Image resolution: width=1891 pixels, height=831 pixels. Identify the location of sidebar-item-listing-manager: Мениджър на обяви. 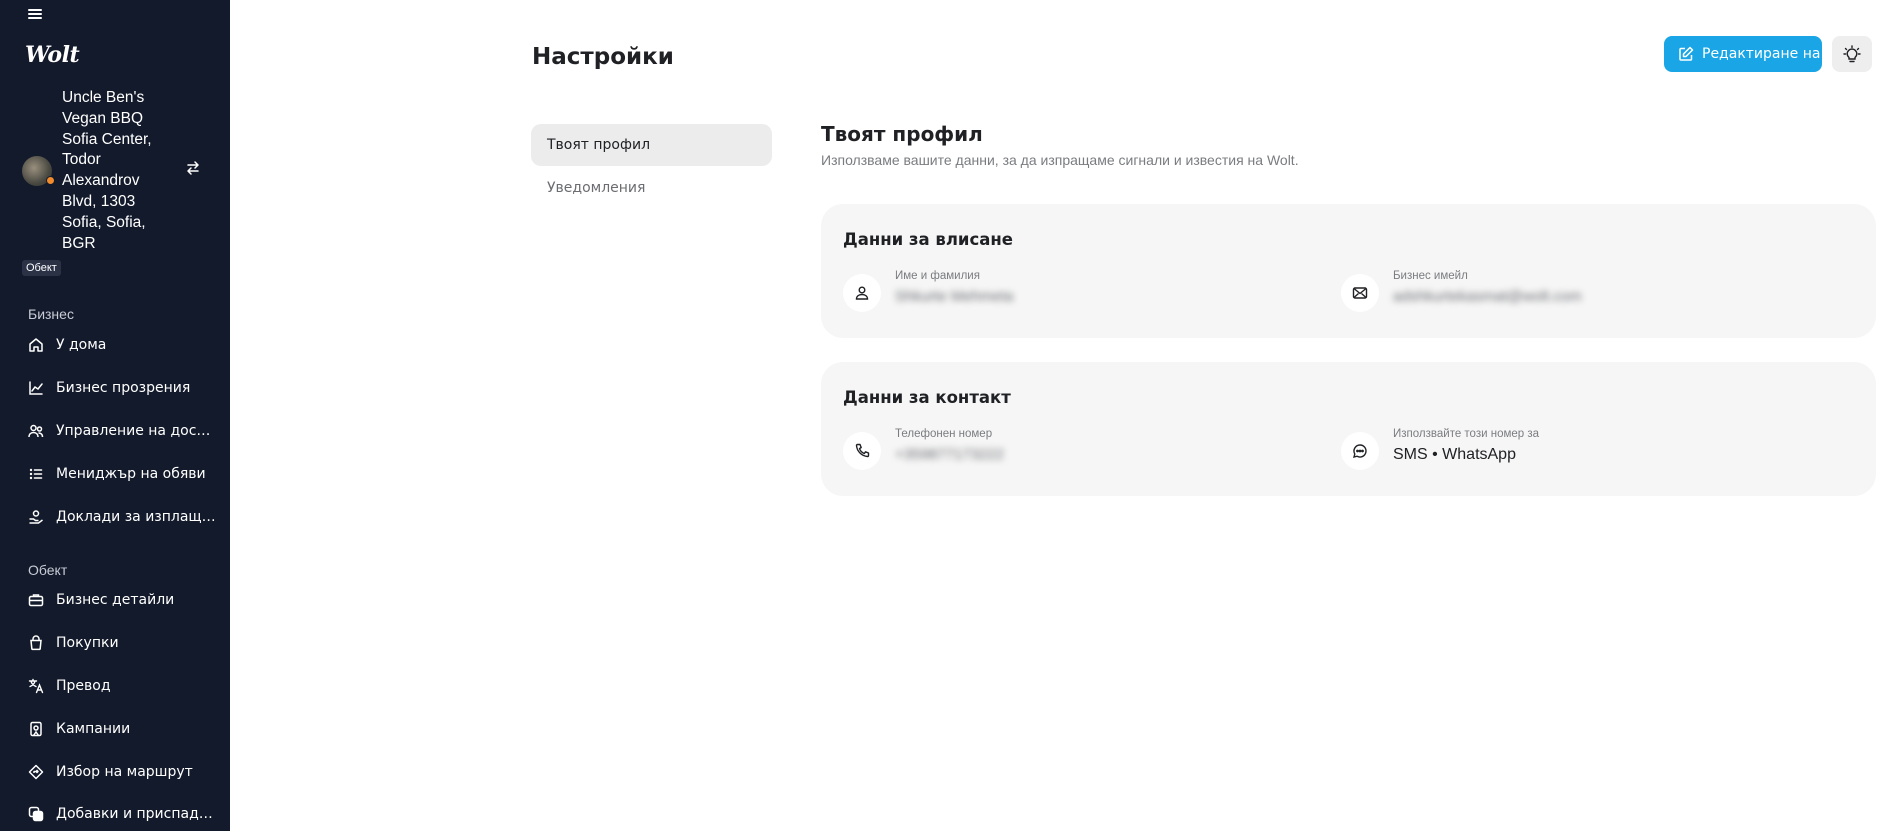
(115, 474).